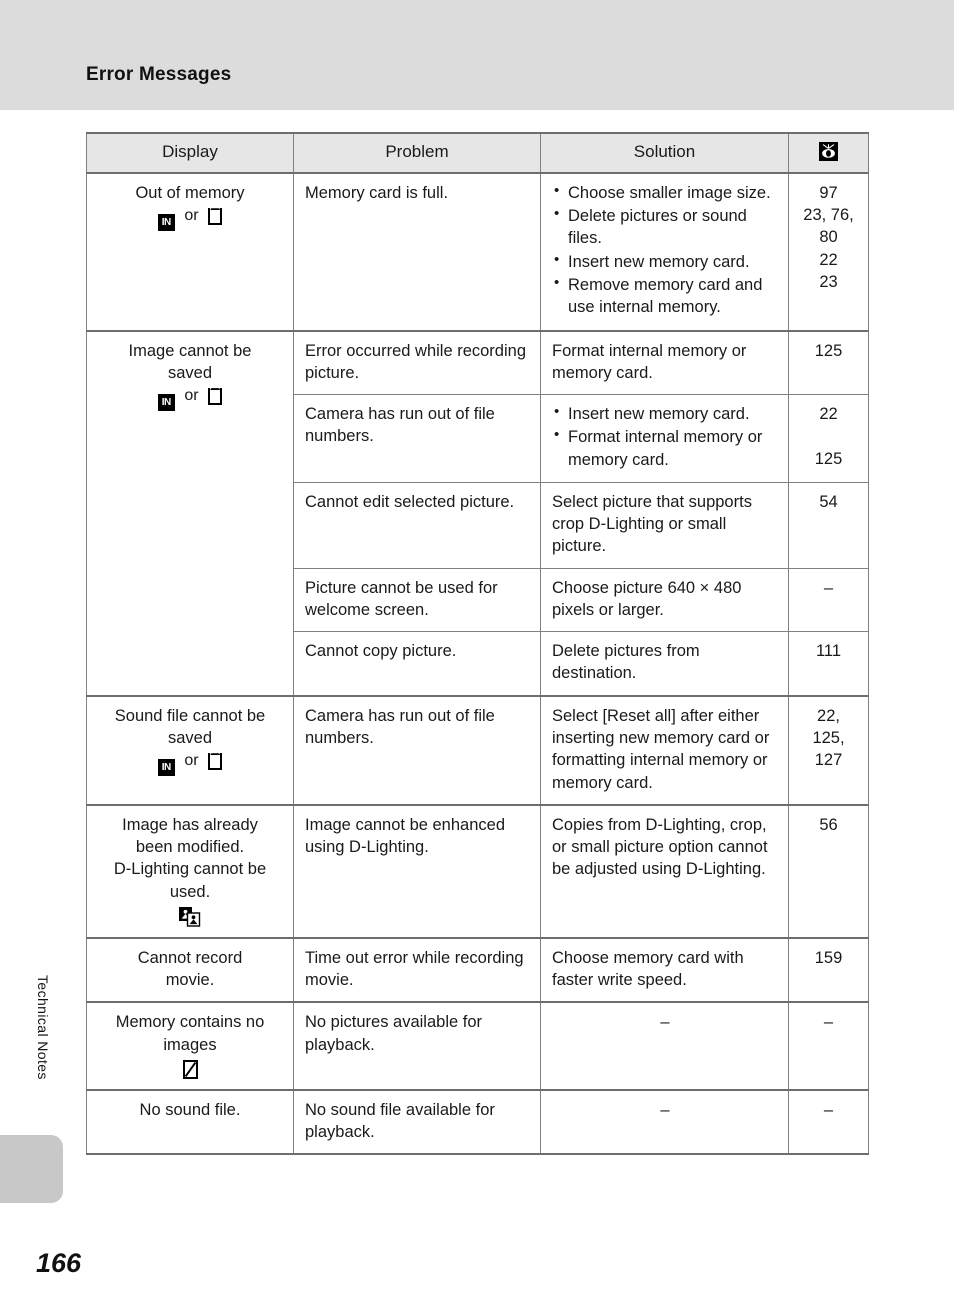 This screenshot has width=954, height=1314. I want to click on column-header-reference, so click(828, 153).